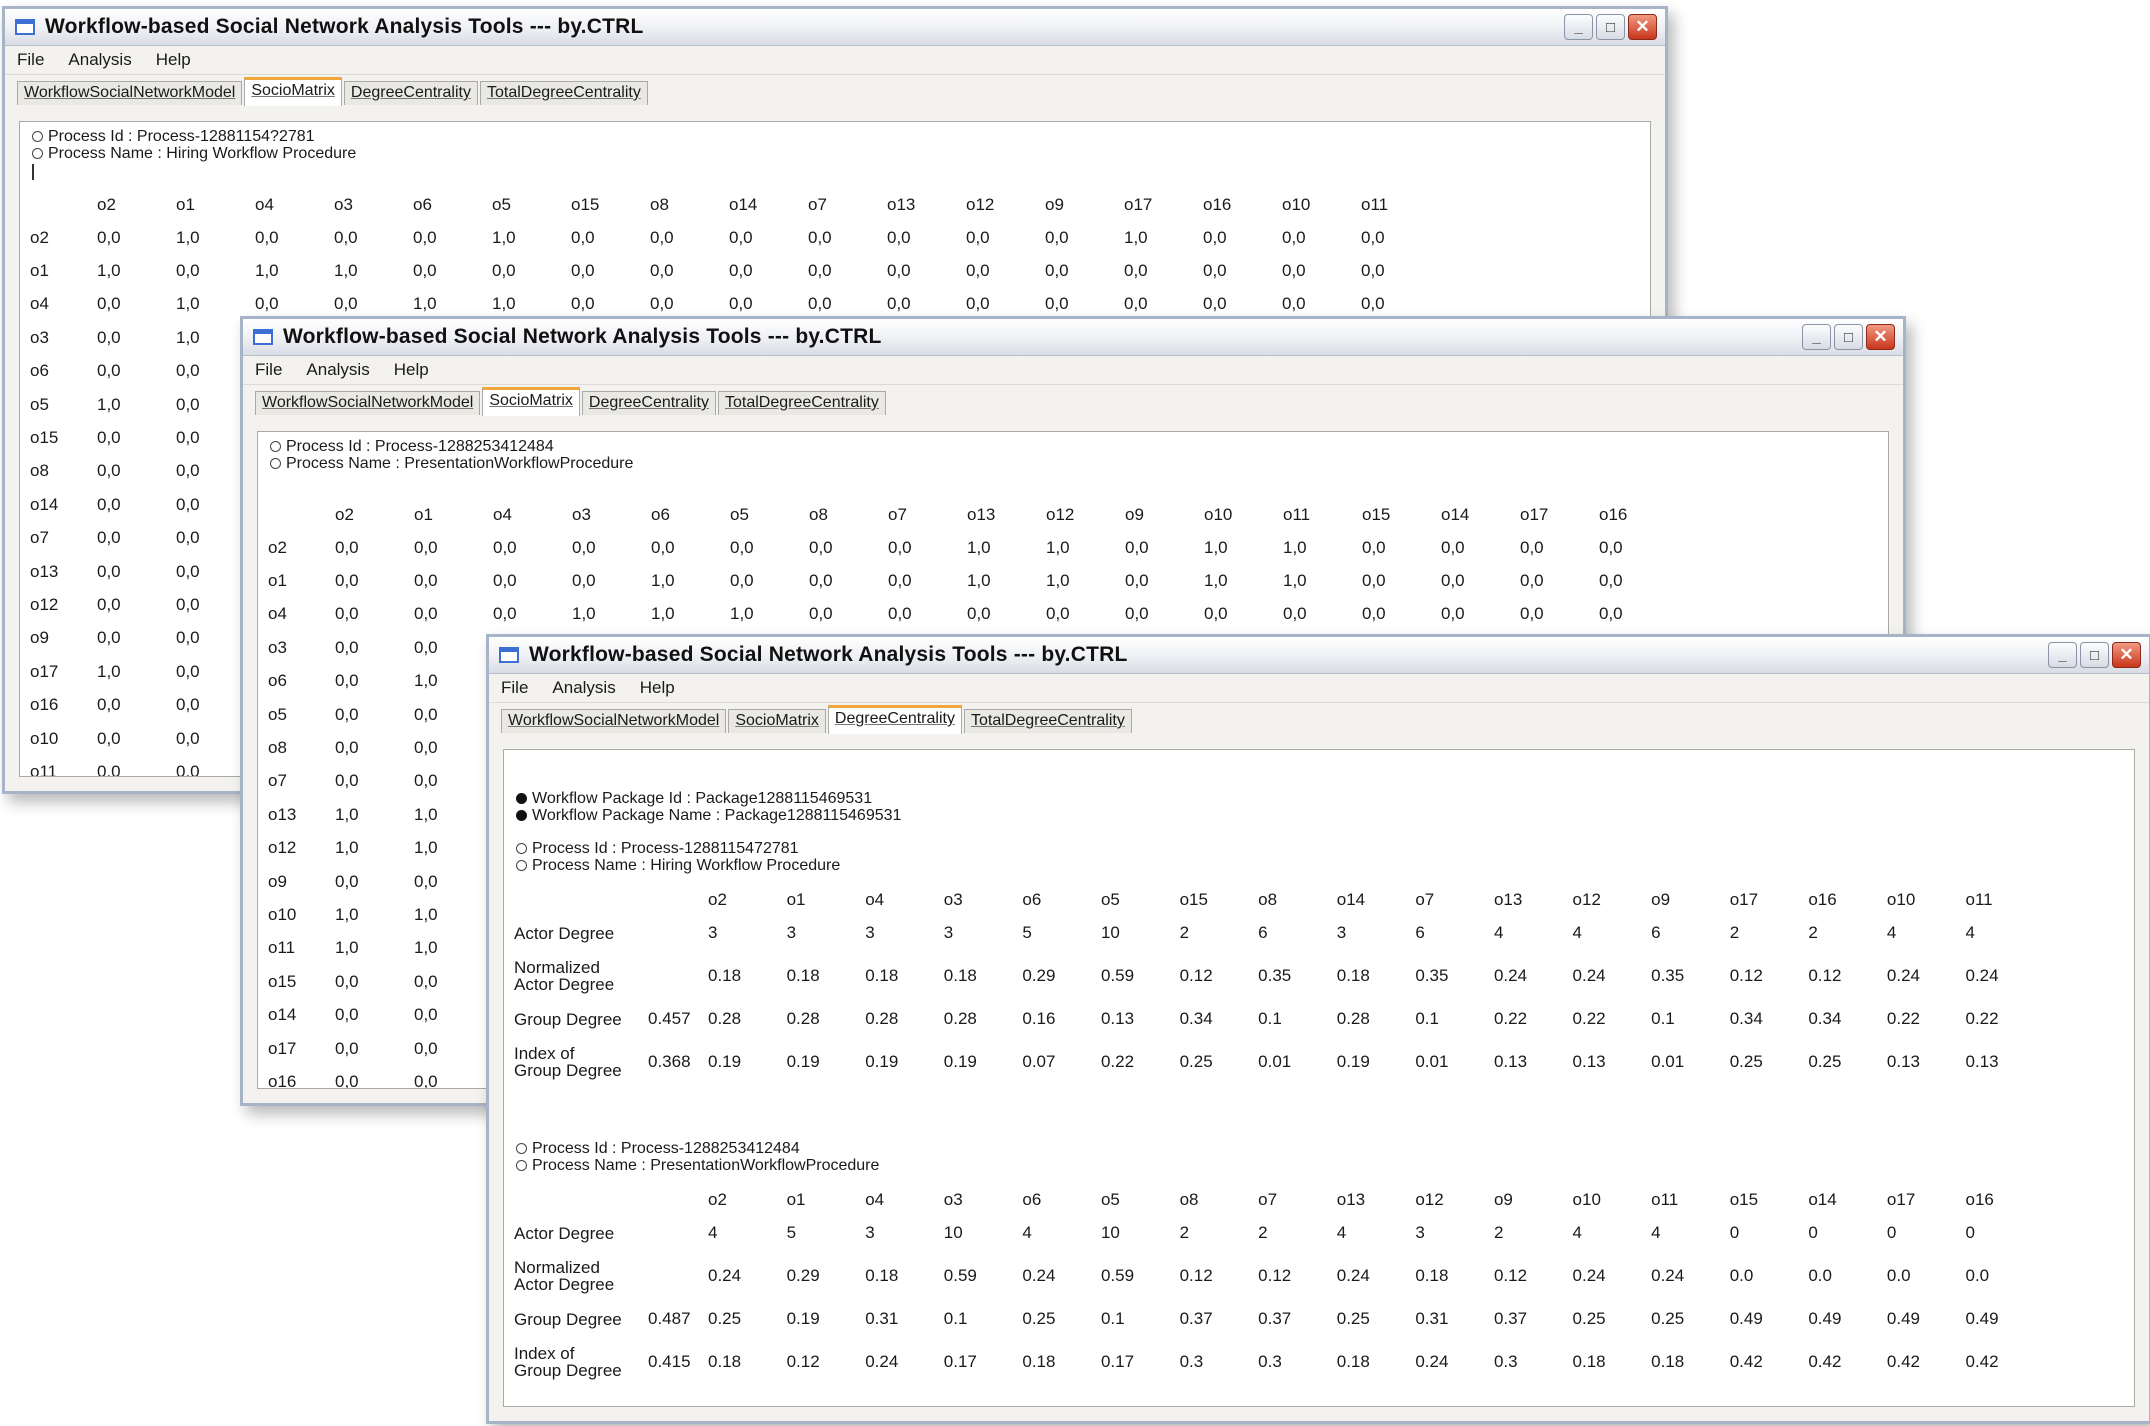  What do you see at coordinates (585, 204) in the screenshot?
I see `matrix-column-header: o15` at bounding box center [585, 204].